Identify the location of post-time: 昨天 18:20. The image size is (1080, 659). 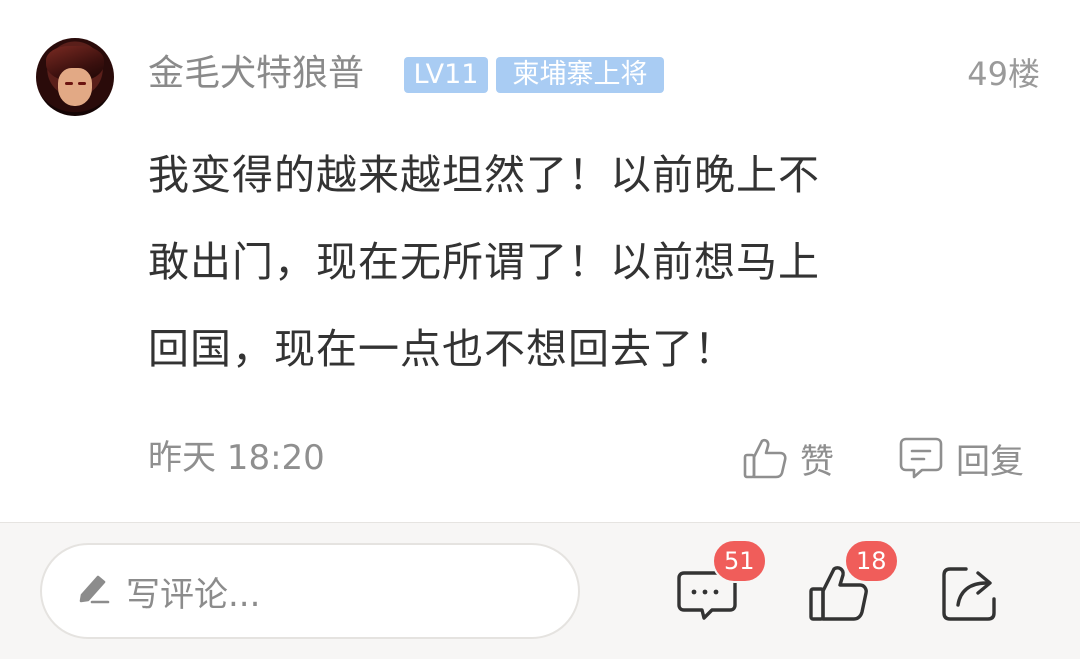
(236, 458).